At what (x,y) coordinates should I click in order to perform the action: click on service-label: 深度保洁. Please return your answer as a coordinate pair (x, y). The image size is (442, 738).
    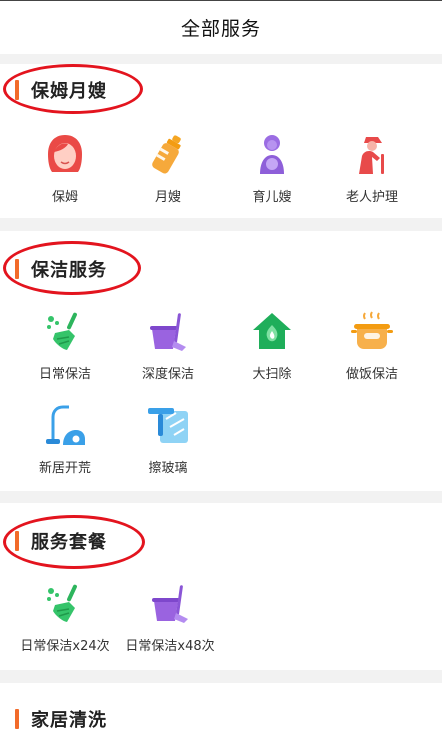
    Looking at the image, I should click on (167, 374).